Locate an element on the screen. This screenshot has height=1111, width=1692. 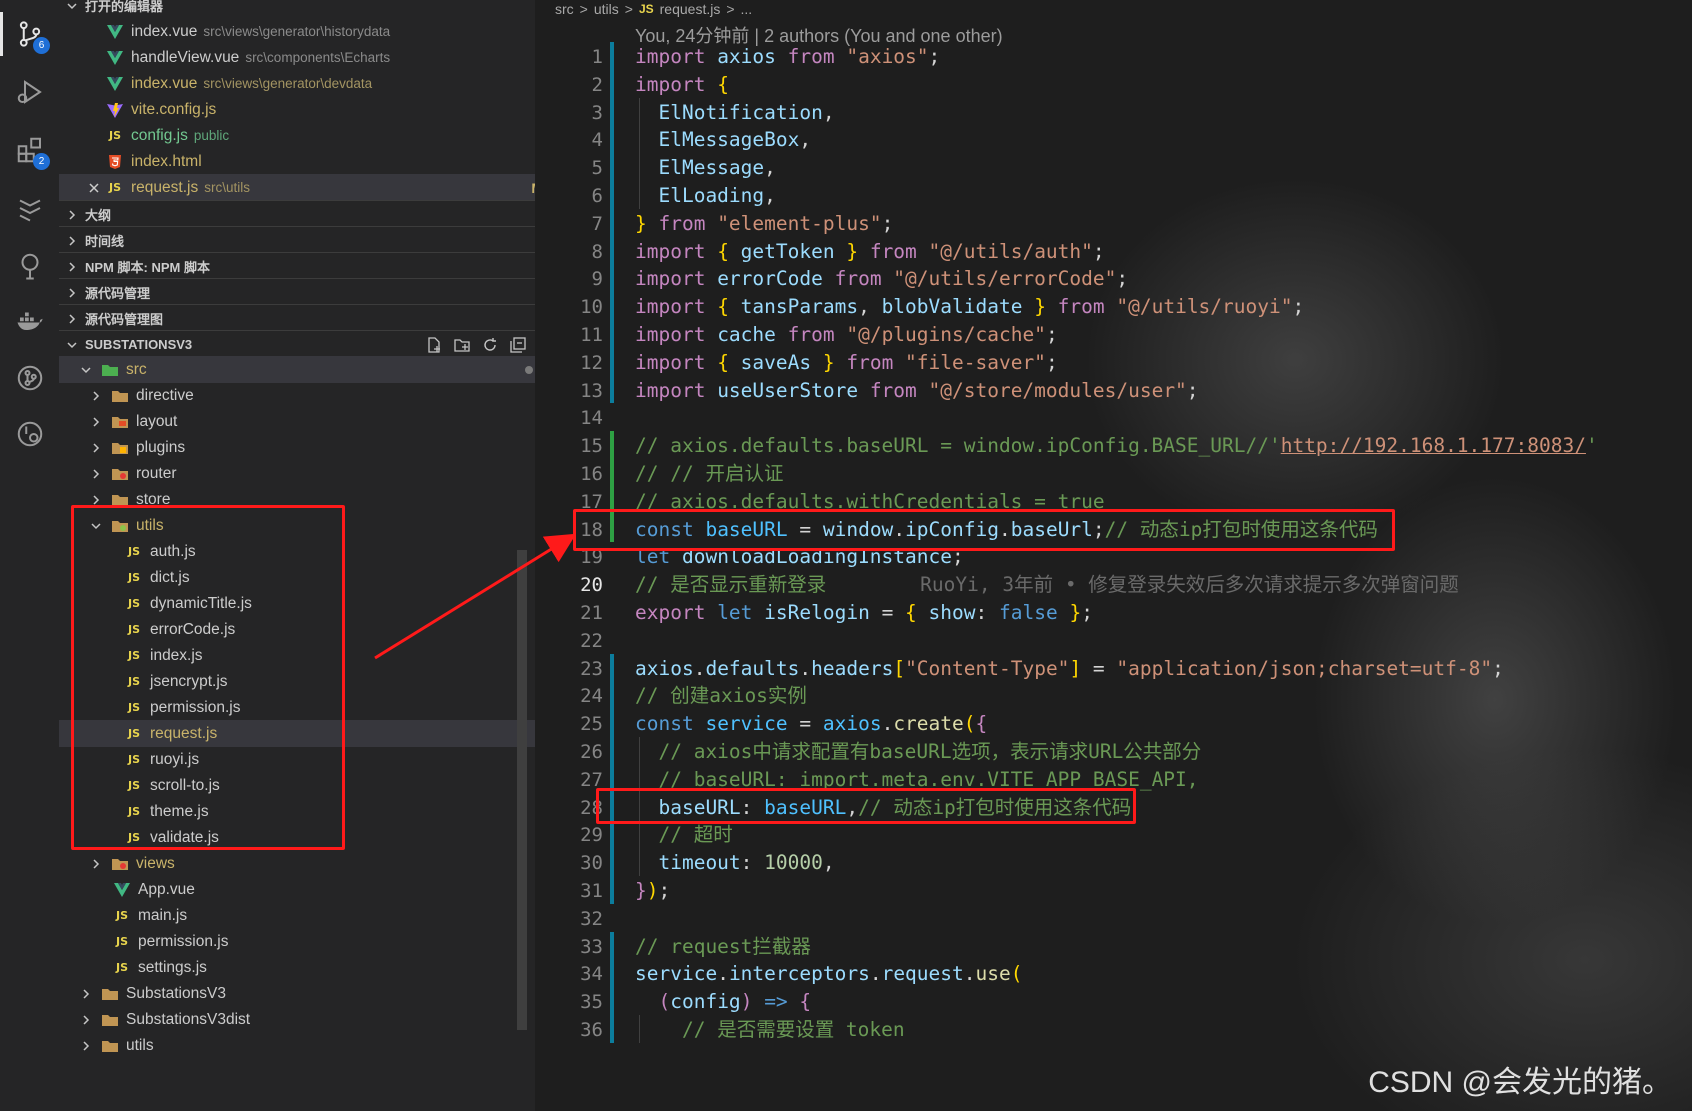
code-line: import axios from "axios"; is located at coordinates (787, 57).